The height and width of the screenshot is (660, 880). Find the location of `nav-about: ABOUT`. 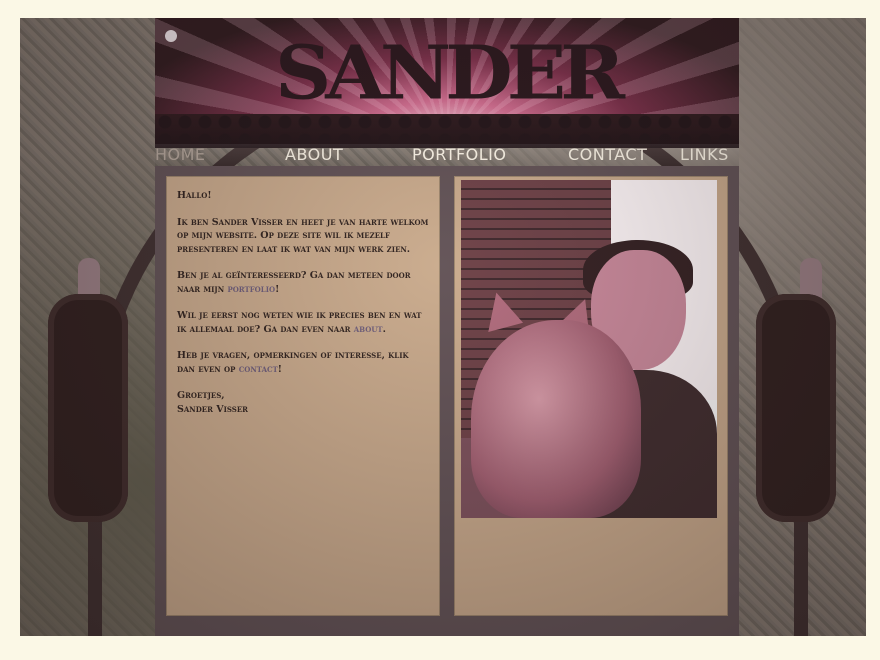

nav-about: ABOUT is located at coordinates (314, 154).